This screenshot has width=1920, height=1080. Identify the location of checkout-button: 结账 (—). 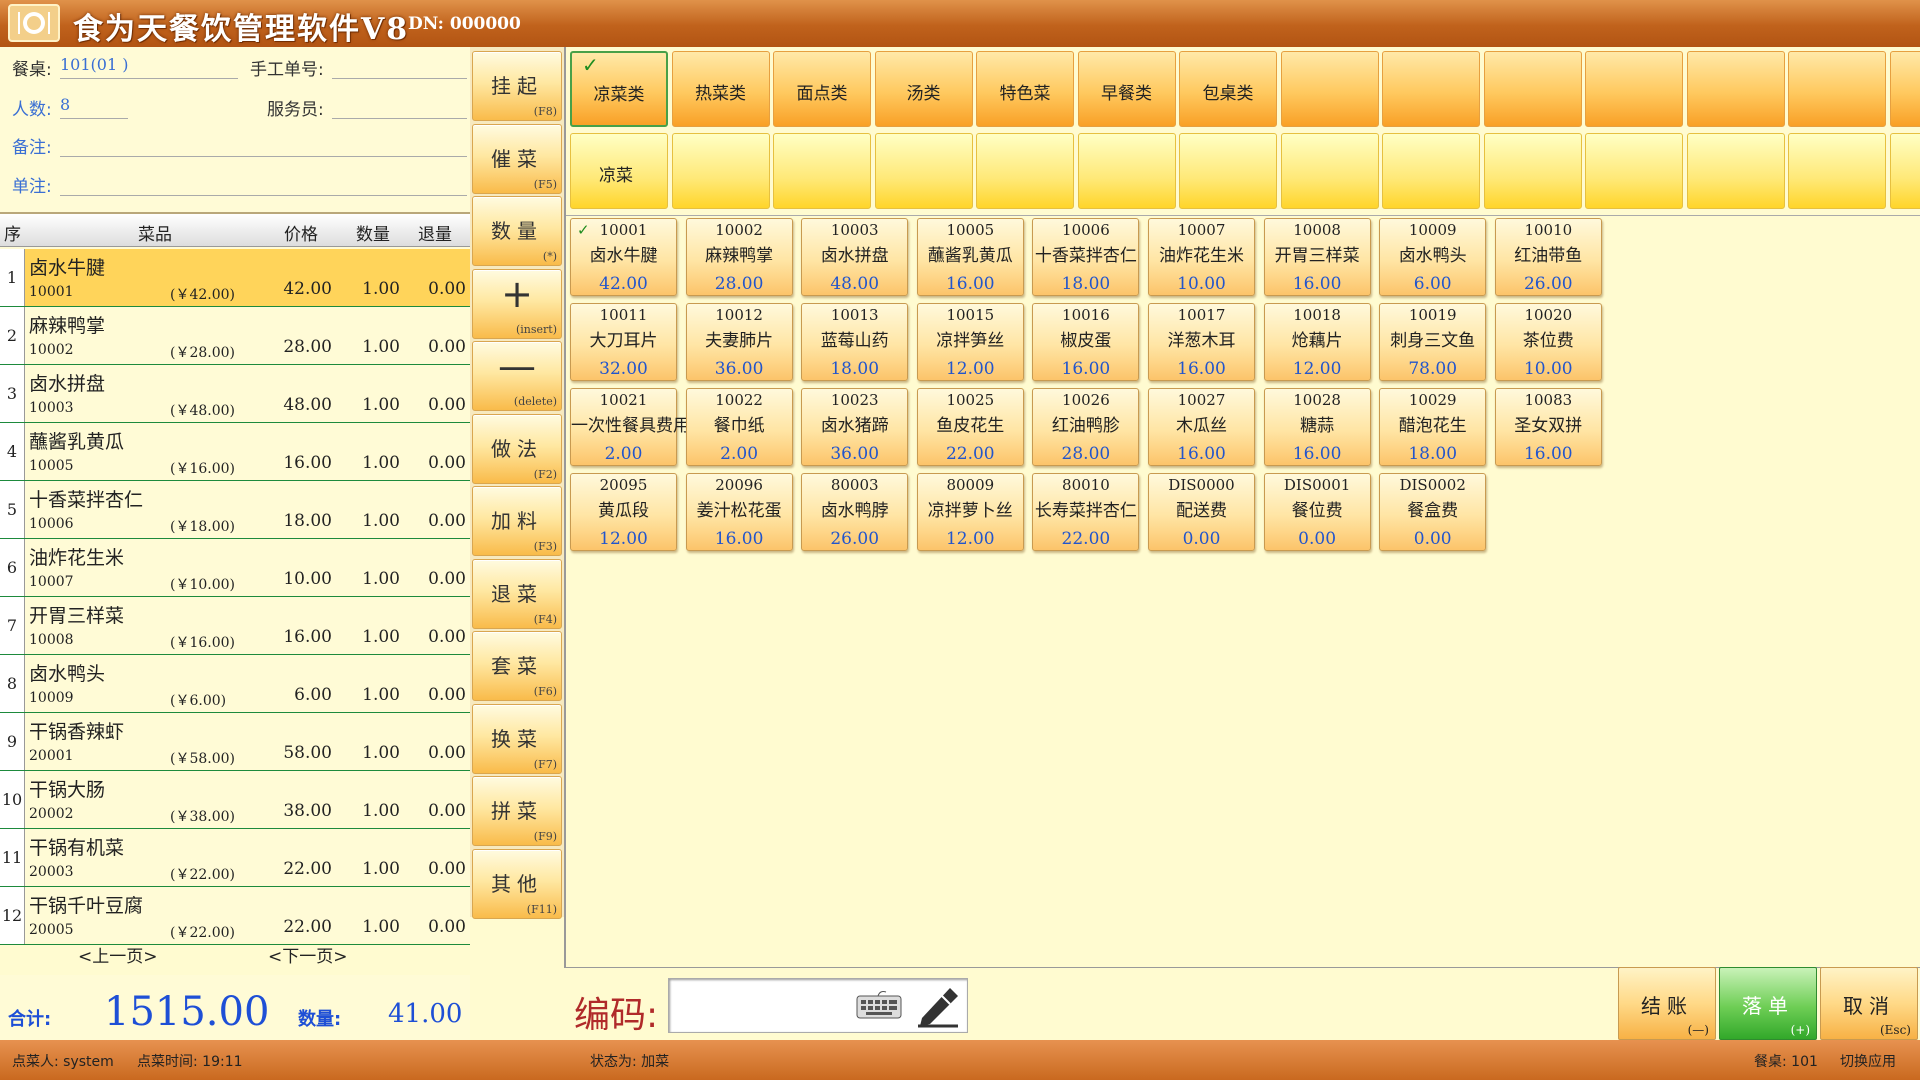
(1667, 1003).